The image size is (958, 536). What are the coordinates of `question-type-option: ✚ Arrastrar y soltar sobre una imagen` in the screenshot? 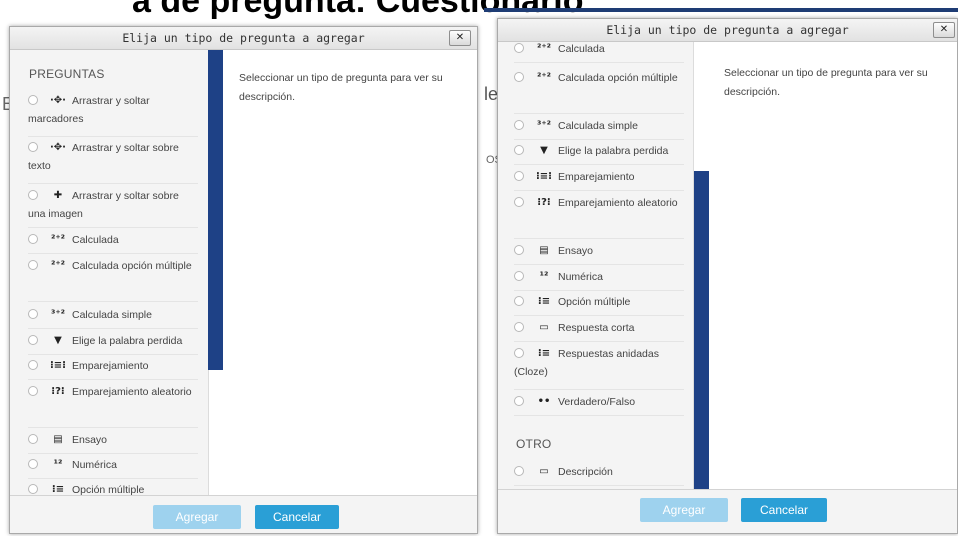 It's located at (113, 205).